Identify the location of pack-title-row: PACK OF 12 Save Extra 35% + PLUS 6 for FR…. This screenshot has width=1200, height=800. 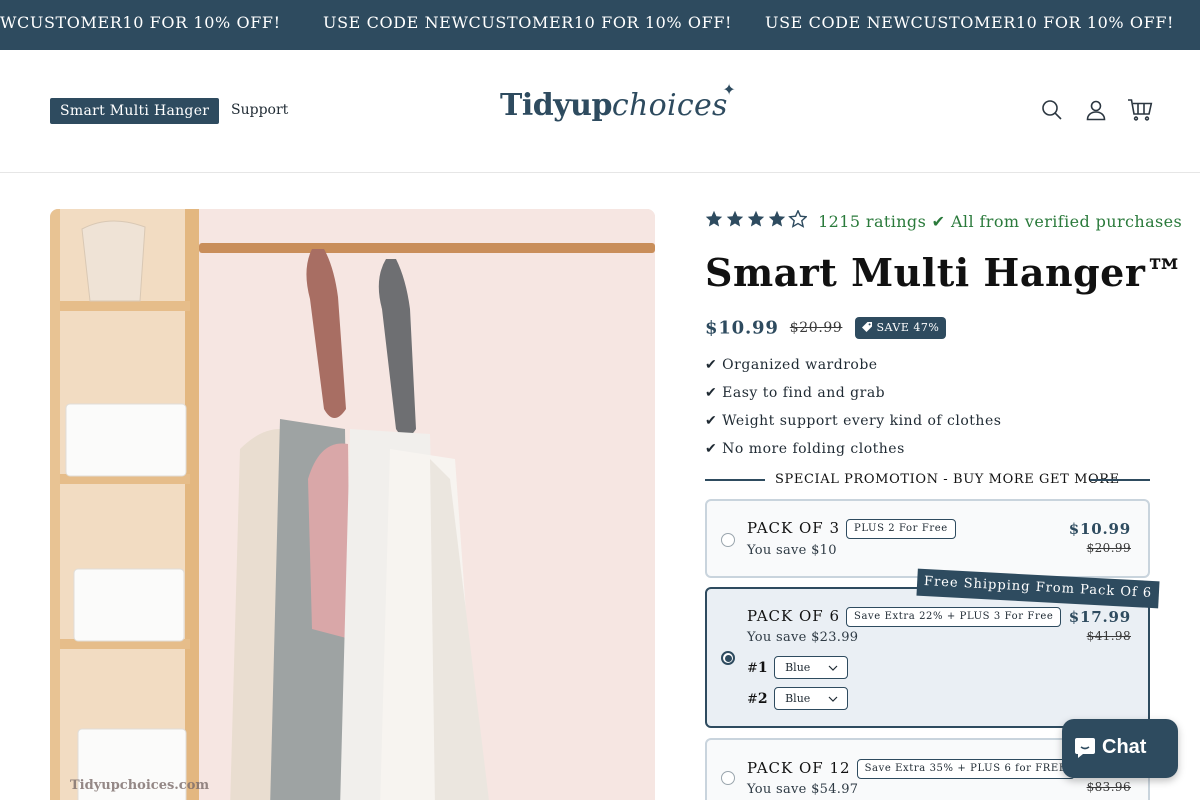
(911, 769).